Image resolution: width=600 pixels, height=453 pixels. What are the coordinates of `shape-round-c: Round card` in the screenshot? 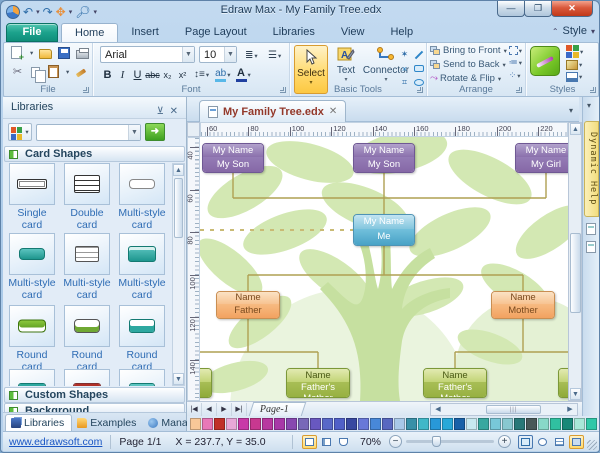 It's located at (142, 339).